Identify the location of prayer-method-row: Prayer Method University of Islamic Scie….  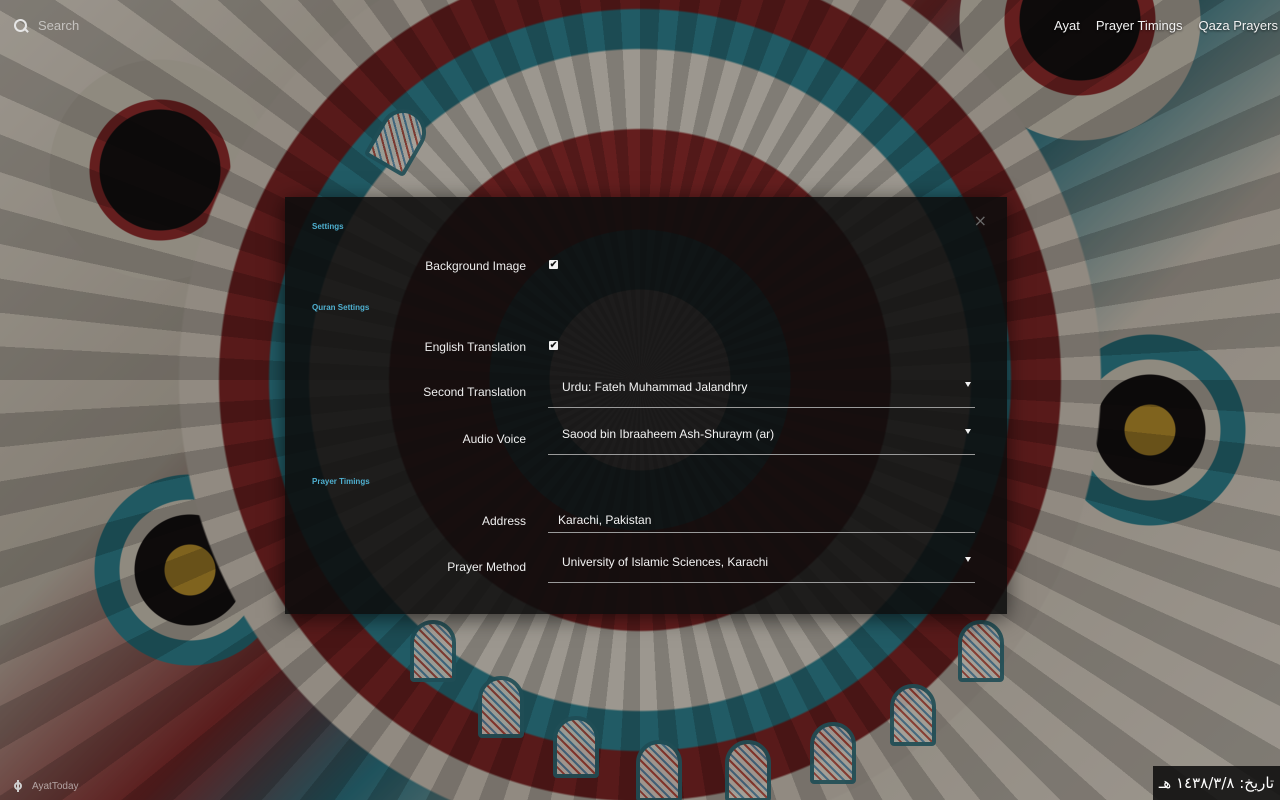
(646, 567).